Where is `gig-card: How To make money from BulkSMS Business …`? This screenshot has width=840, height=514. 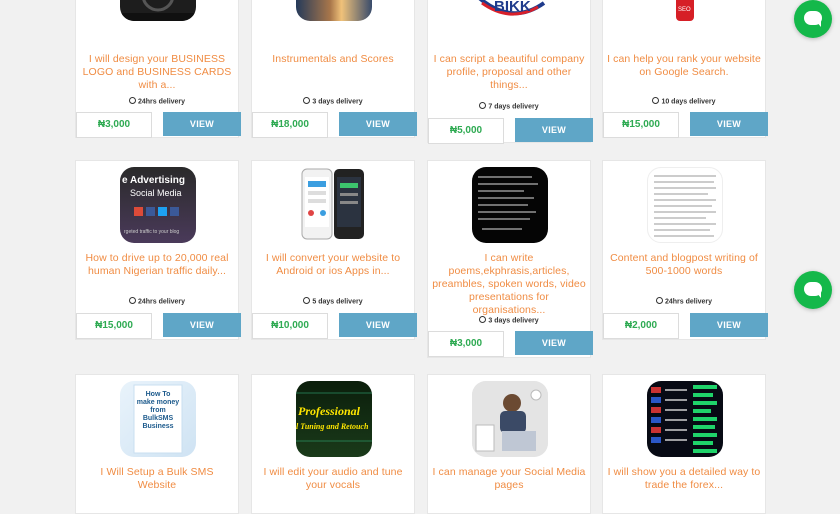
gig-card: How To make money from BulkSMS Business … is located at coordinates (157, 444).